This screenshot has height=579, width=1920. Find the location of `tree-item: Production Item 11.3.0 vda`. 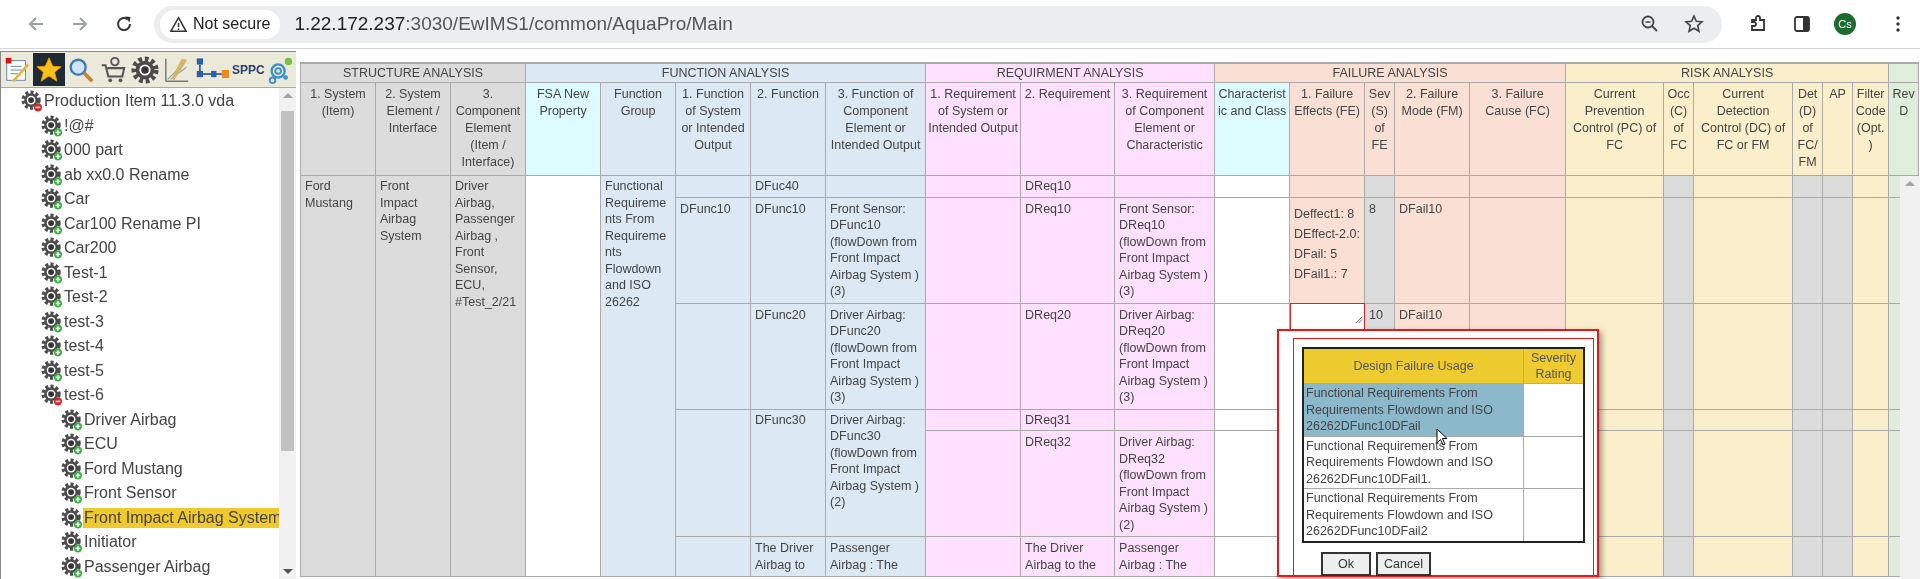

tree-item: Production Item 11.3.0 vda is located at coordinates (139, 101).